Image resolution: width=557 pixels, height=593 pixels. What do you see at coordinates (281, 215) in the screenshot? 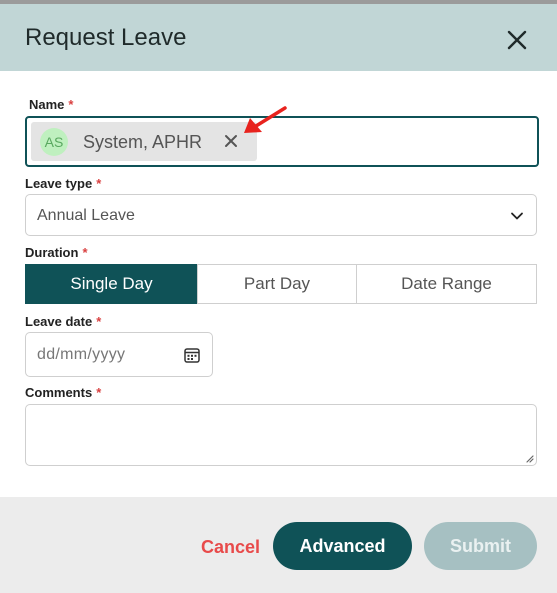
I see `leave-type-select: Annual Leave` at bounding box center [281, 215].